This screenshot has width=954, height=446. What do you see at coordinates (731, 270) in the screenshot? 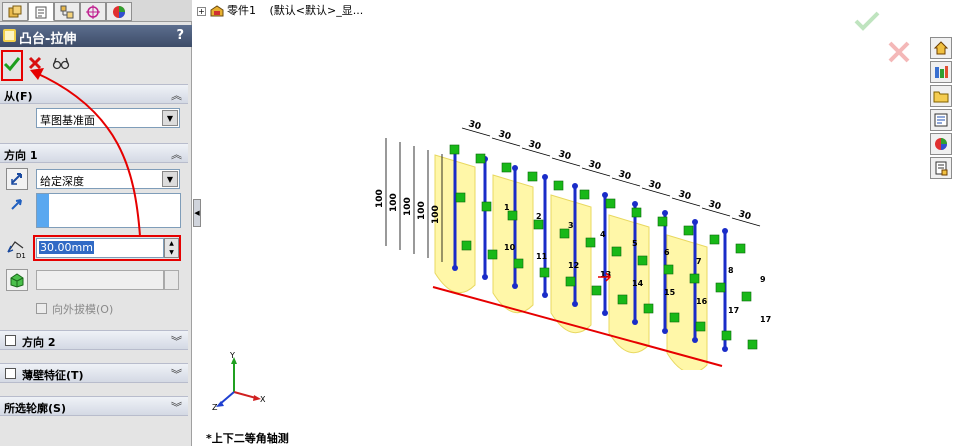
I see `relation-label: 8` at bounding box center [731, 270].